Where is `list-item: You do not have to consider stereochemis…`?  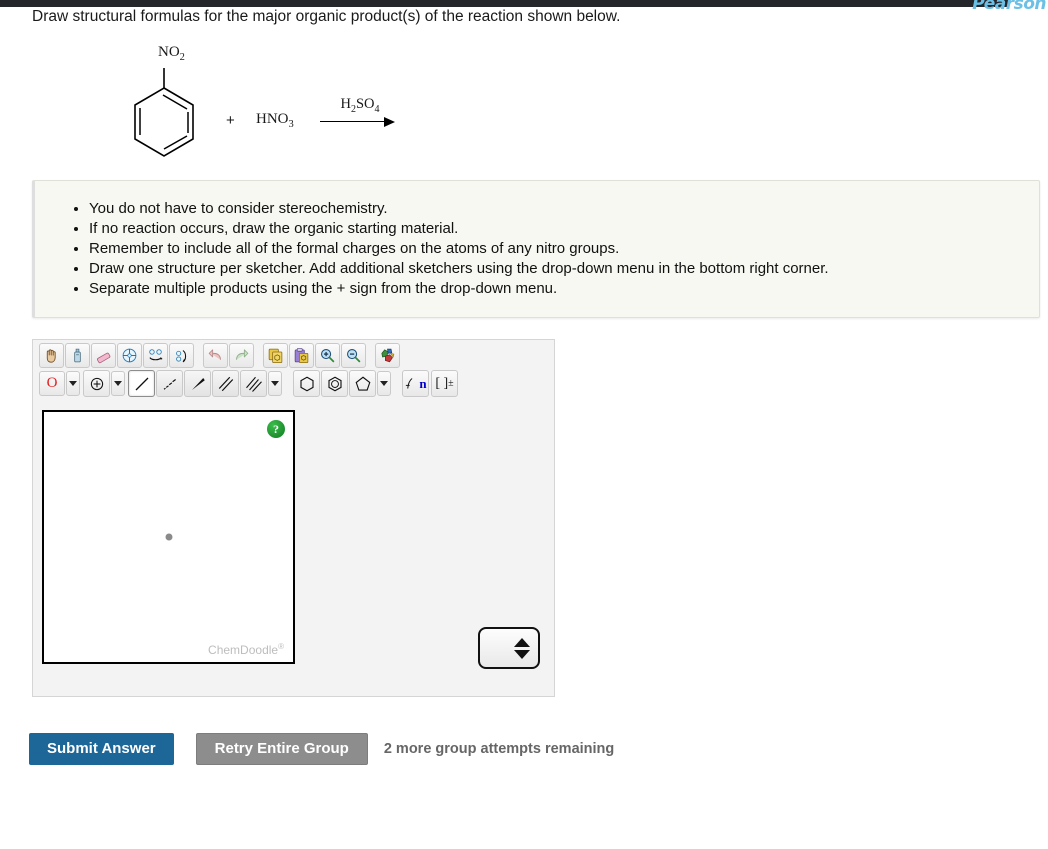
list-item: You do not have to consider stereochemis… is located at coordinates (554, 209).